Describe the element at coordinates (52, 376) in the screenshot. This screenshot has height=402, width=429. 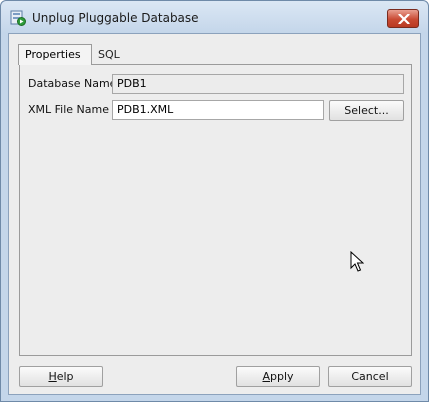
I see `help-mnemonic: H` at that location.